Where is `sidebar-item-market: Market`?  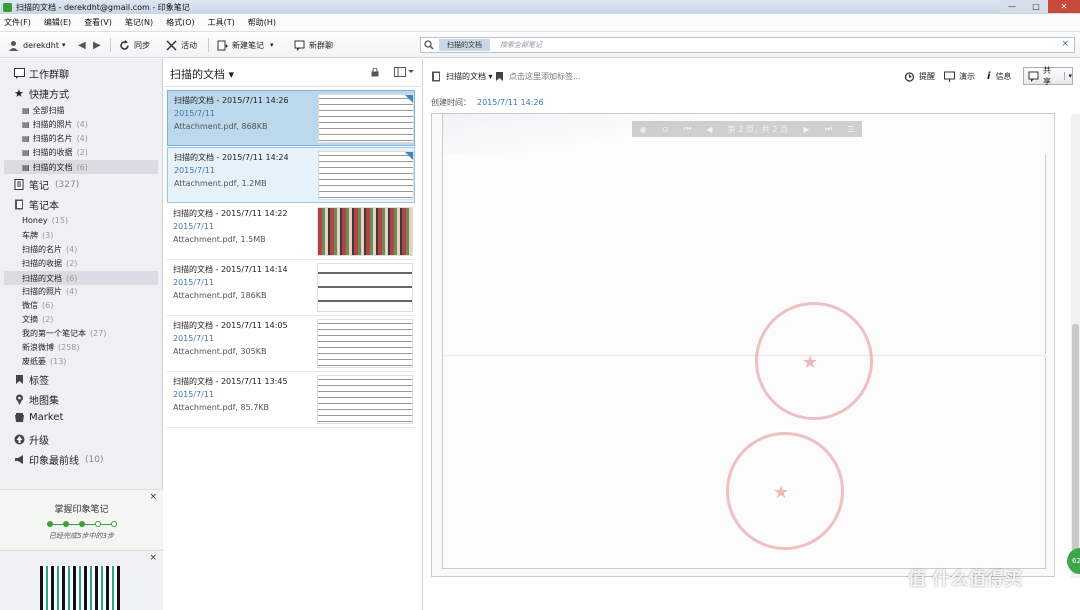
sidebar-item-market: Market is located at coordinates (93, 417).